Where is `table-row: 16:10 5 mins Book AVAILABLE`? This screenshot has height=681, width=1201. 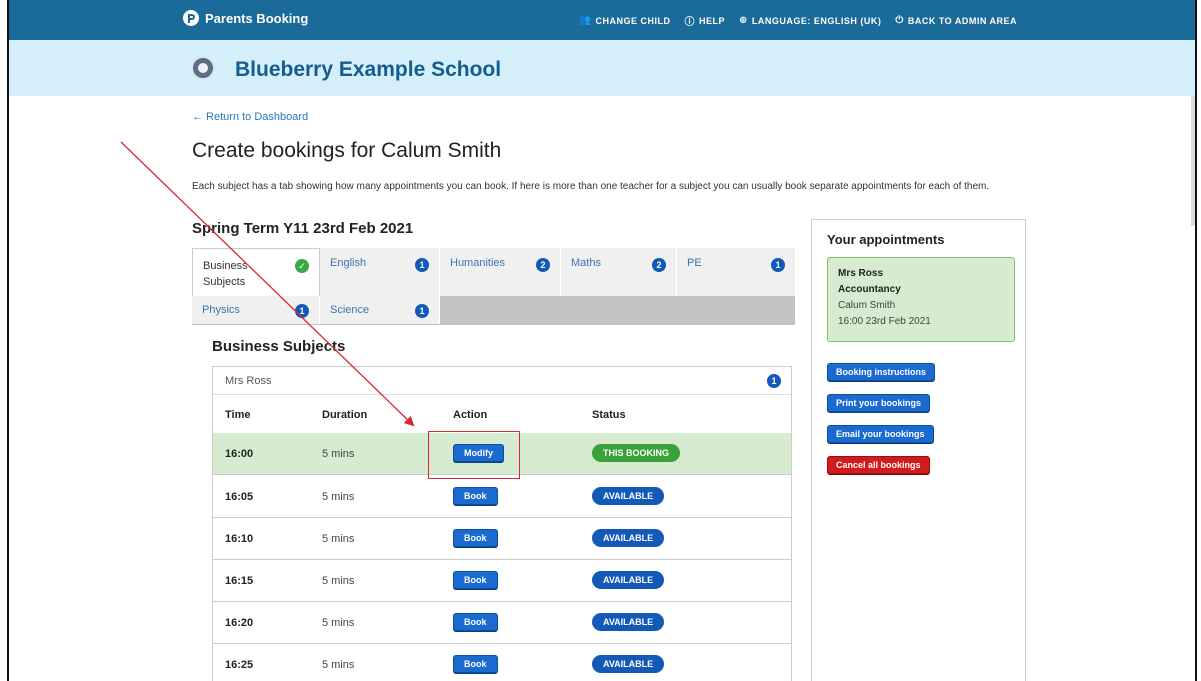
table-row: 16:10 5 mins Book AVAILABLE is located at coordinates (502, 539).